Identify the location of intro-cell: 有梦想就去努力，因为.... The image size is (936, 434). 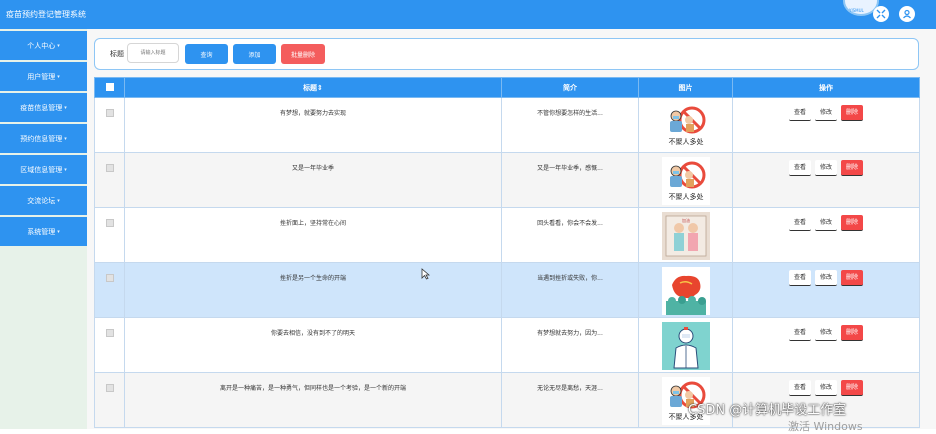
(570, 345).